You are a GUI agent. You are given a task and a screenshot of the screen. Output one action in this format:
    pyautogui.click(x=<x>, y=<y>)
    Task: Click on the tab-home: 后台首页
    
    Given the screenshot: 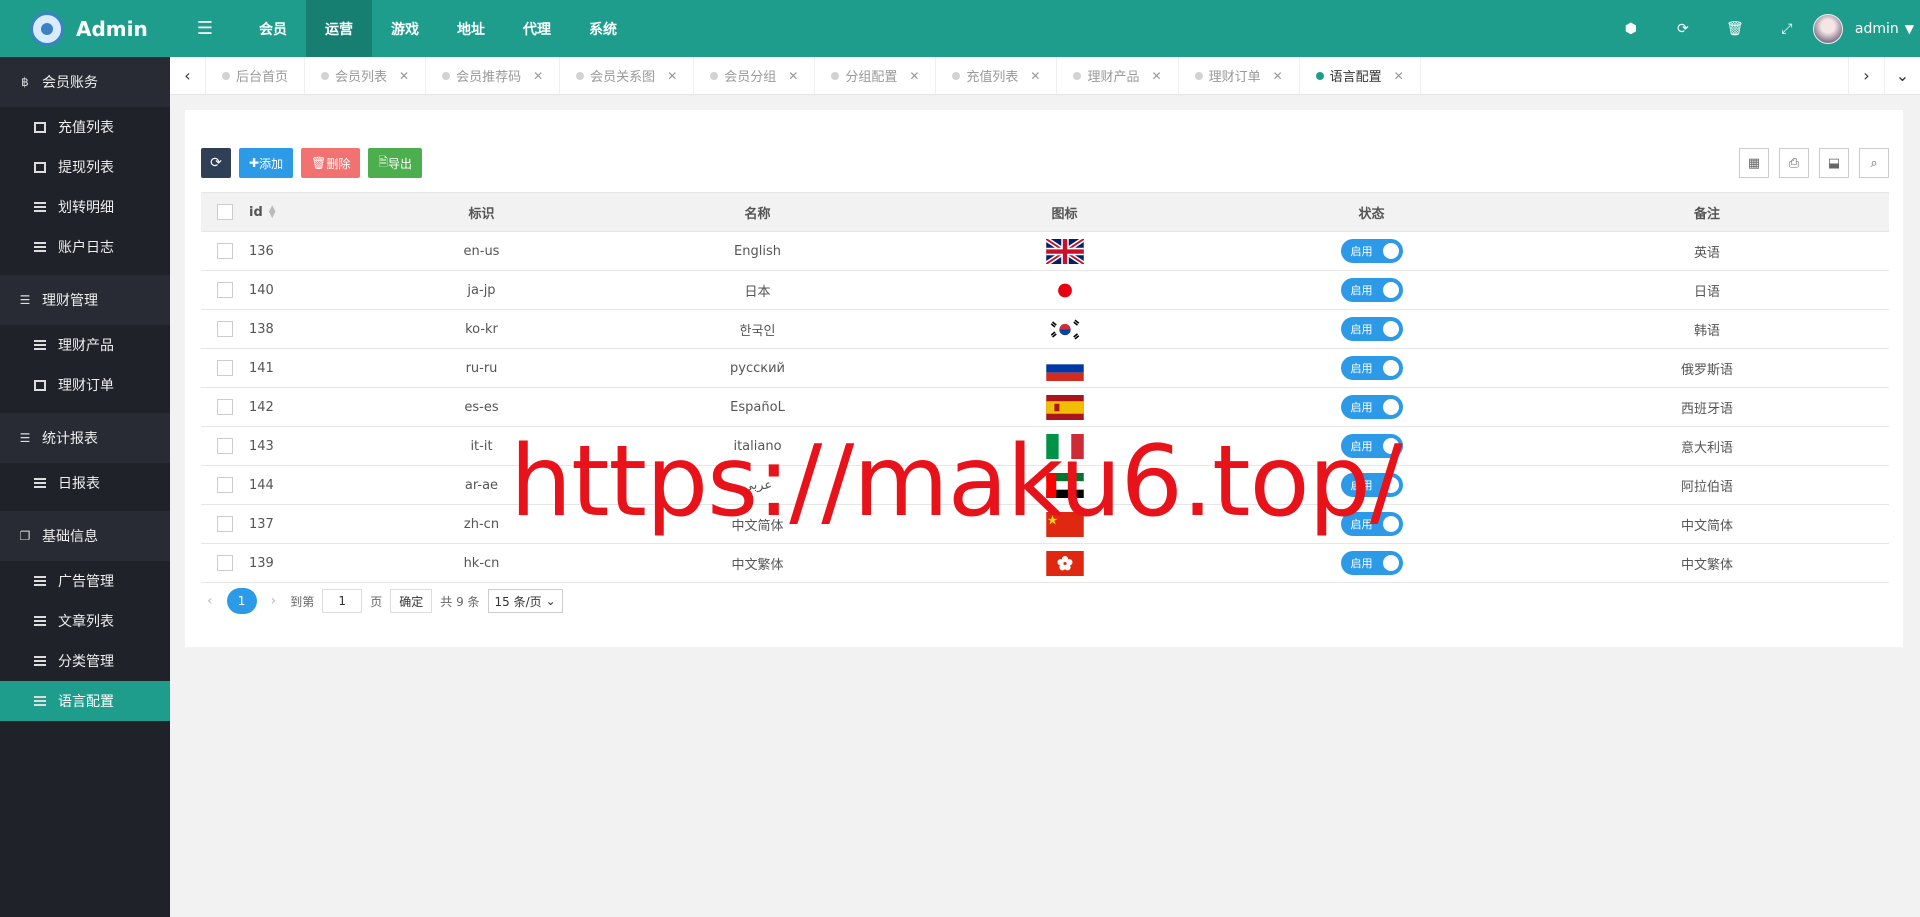 What is the action you would take?
    pyautogui.click(x=256, y=75)
    